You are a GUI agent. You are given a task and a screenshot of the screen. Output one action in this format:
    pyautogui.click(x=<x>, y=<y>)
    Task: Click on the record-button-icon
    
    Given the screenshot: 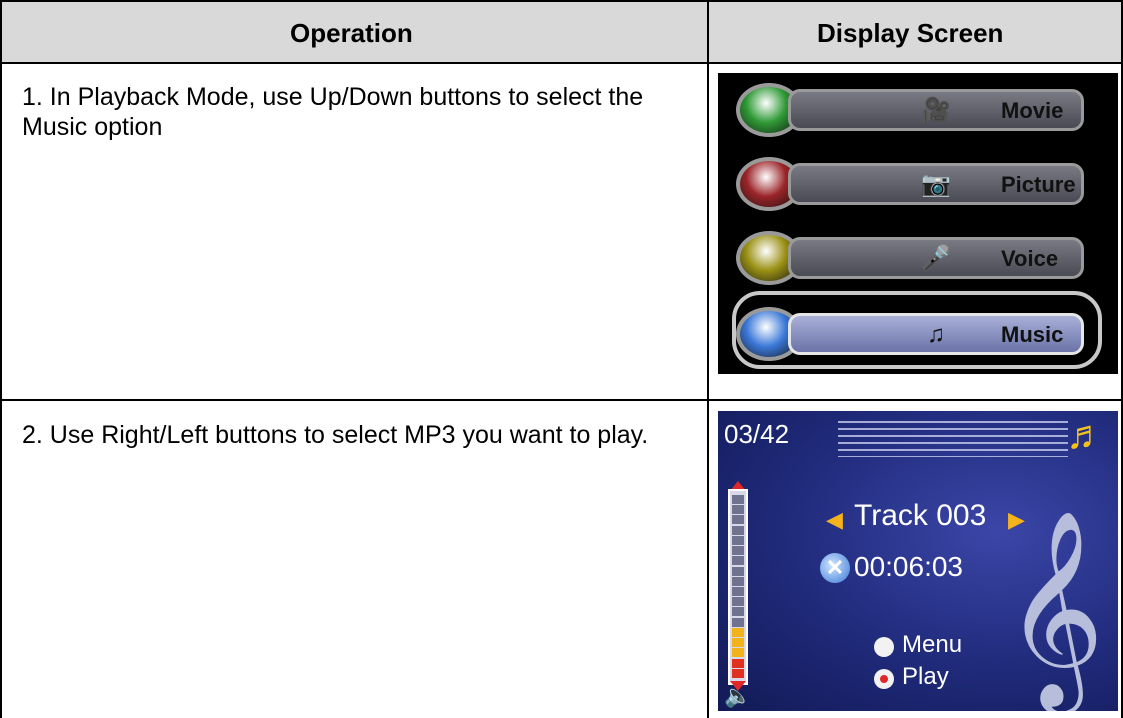 What is the action you would take?
    pyautogui.click(x=884, y=679)
    